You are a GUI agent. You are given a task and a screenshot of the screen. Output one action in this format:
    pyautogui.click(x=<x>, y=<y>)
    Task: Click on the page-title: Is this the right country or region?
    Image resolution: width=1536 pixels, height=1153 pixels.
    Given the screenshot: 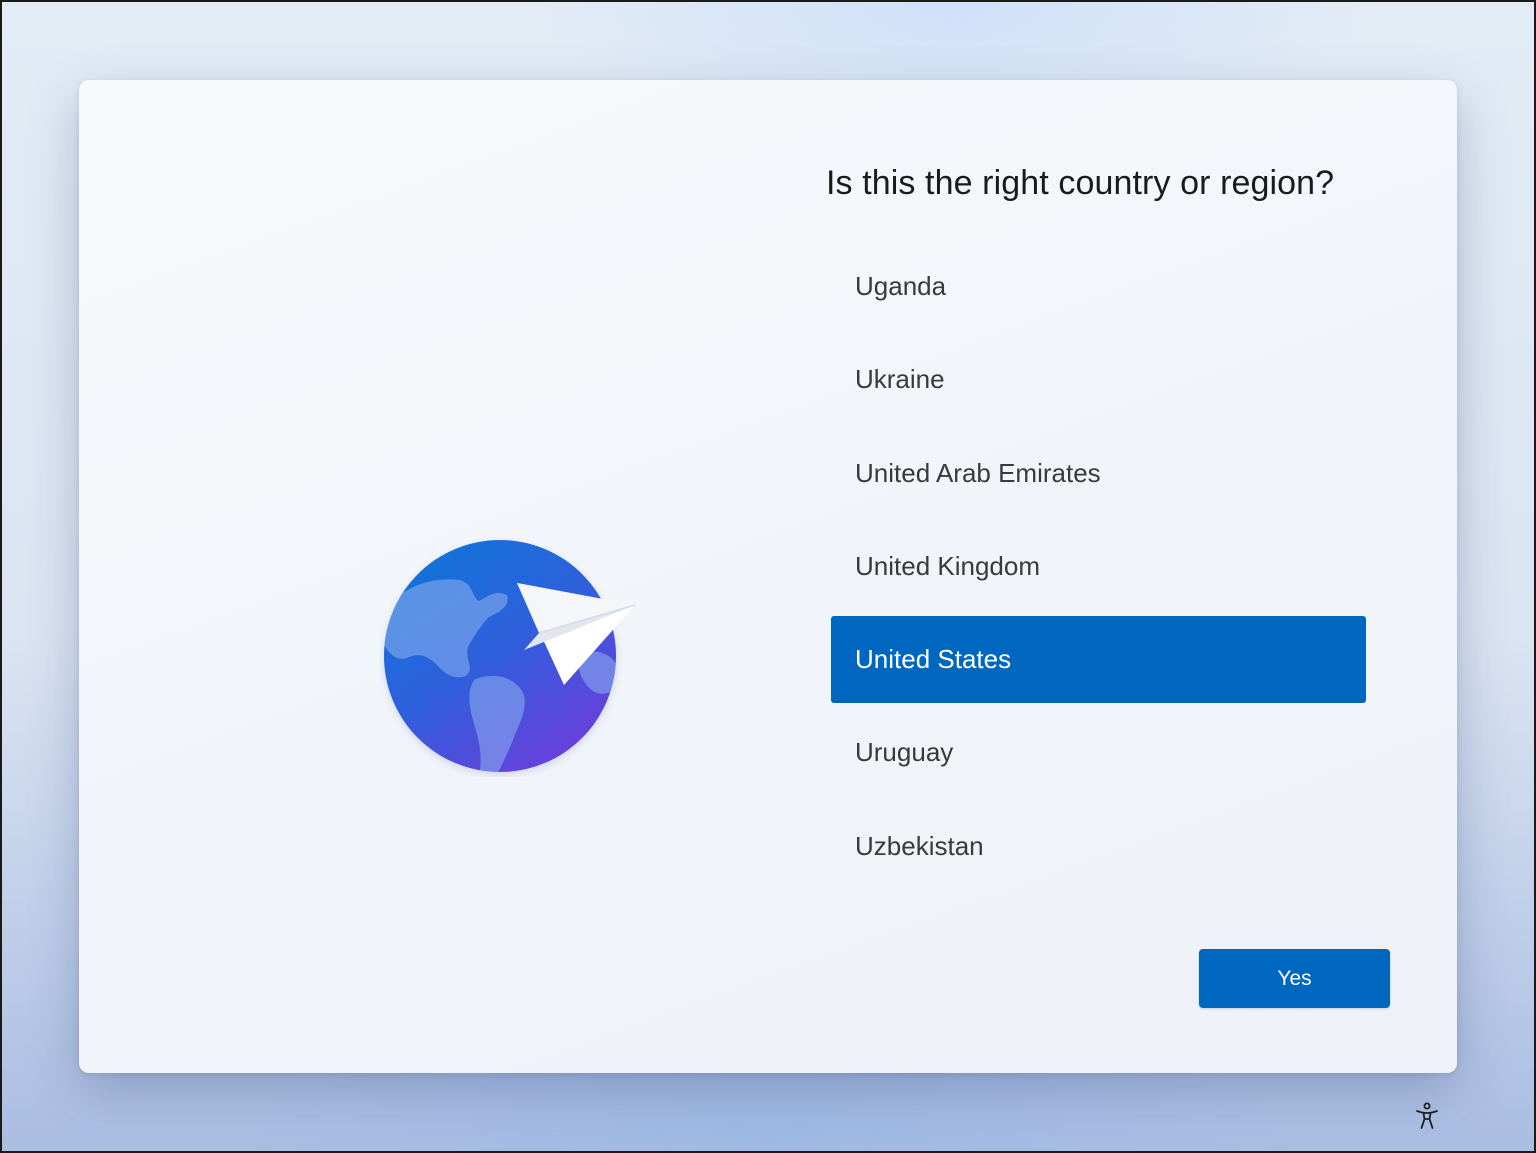 What is the action you would take?
    pyautogui.click(x=1080, y=183)
    